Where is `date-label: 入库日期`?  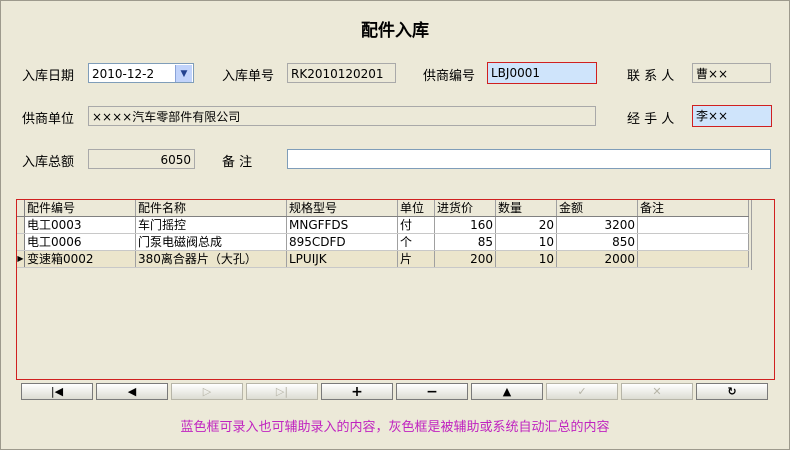 date-label: 入库日期 is located at coordinates (48, 76).